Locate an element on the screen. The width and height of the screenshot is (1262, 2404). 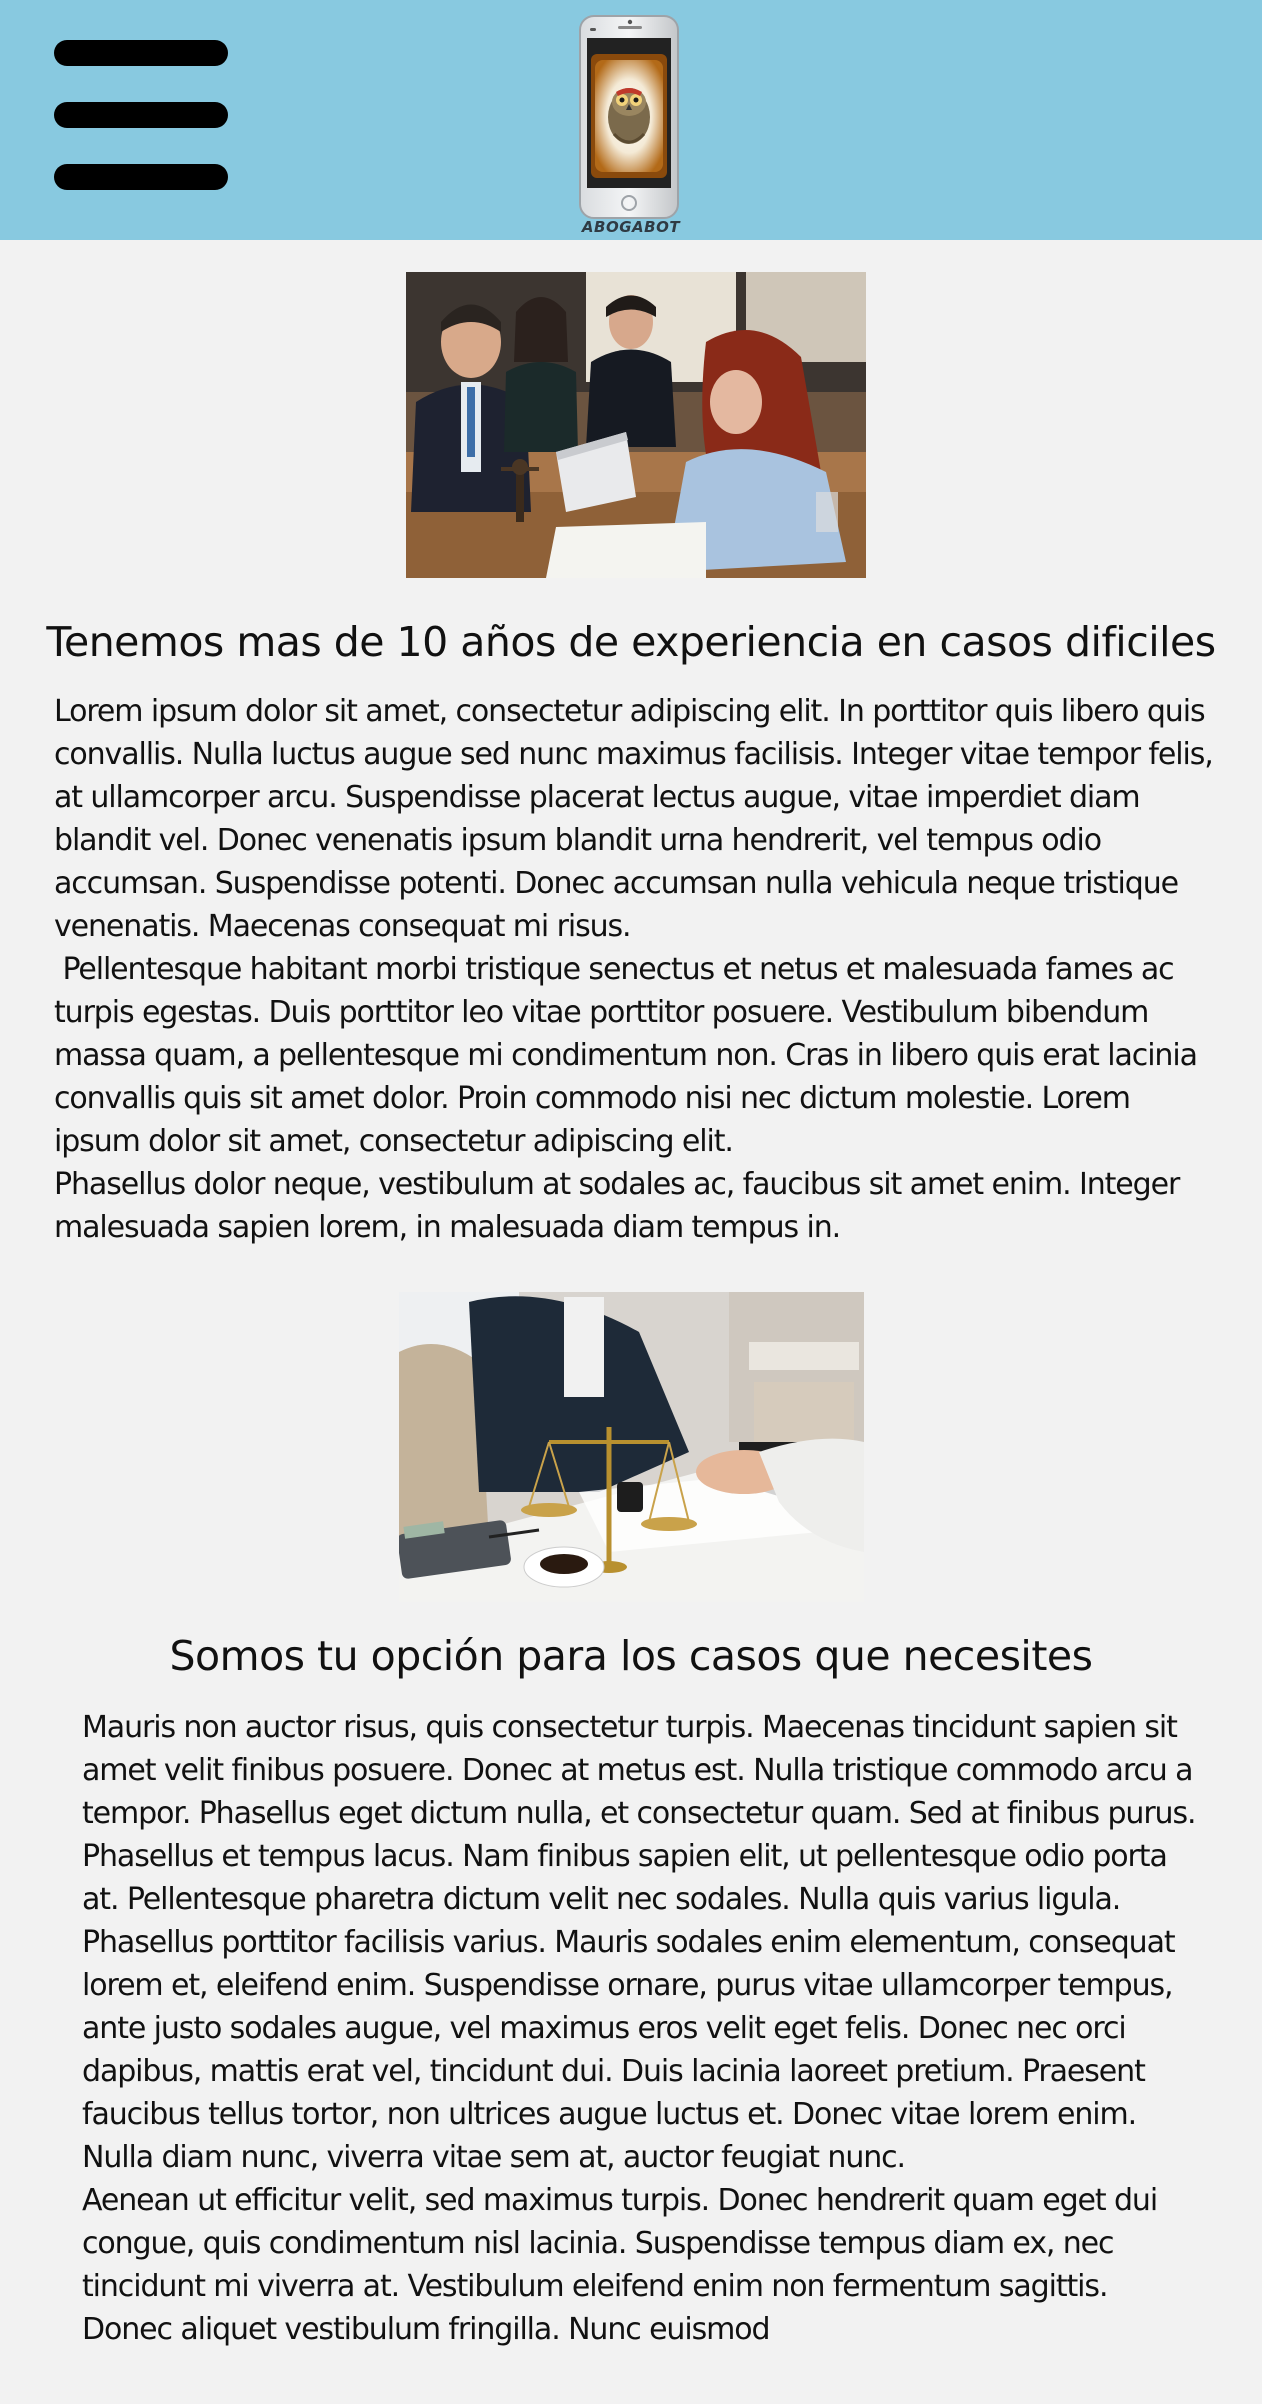
lawyers-meeting-photo is located at coordinates (636, 425).